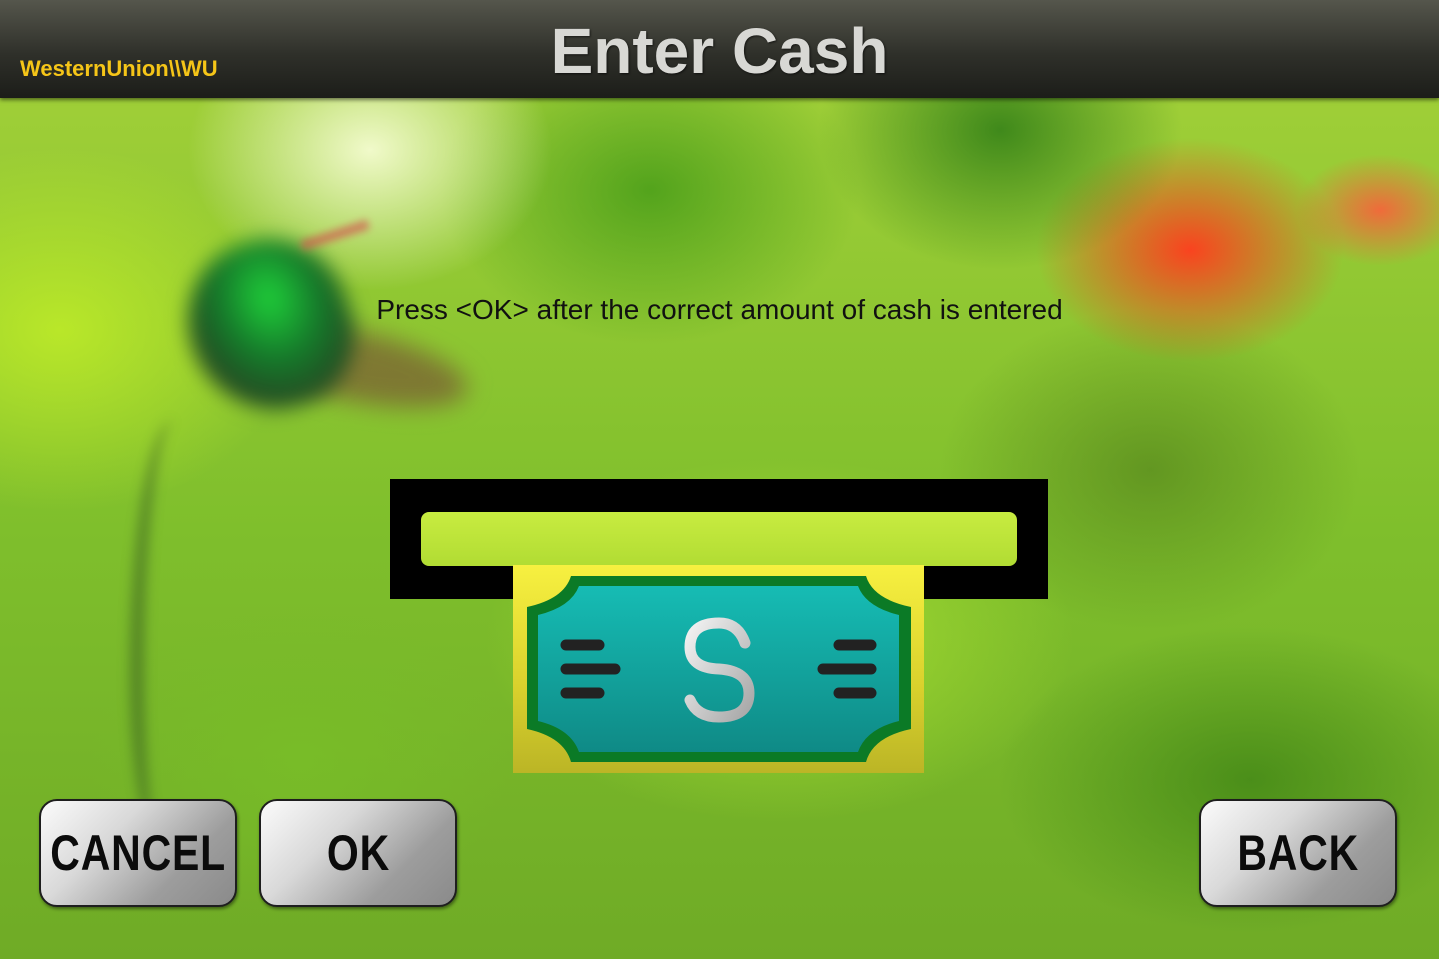 This screenshot has height=959, width=1439. What do you see at coordinates (335, 235) in the screenshot?
I see `hummingbird-beak` at bounding box center [335, 235].